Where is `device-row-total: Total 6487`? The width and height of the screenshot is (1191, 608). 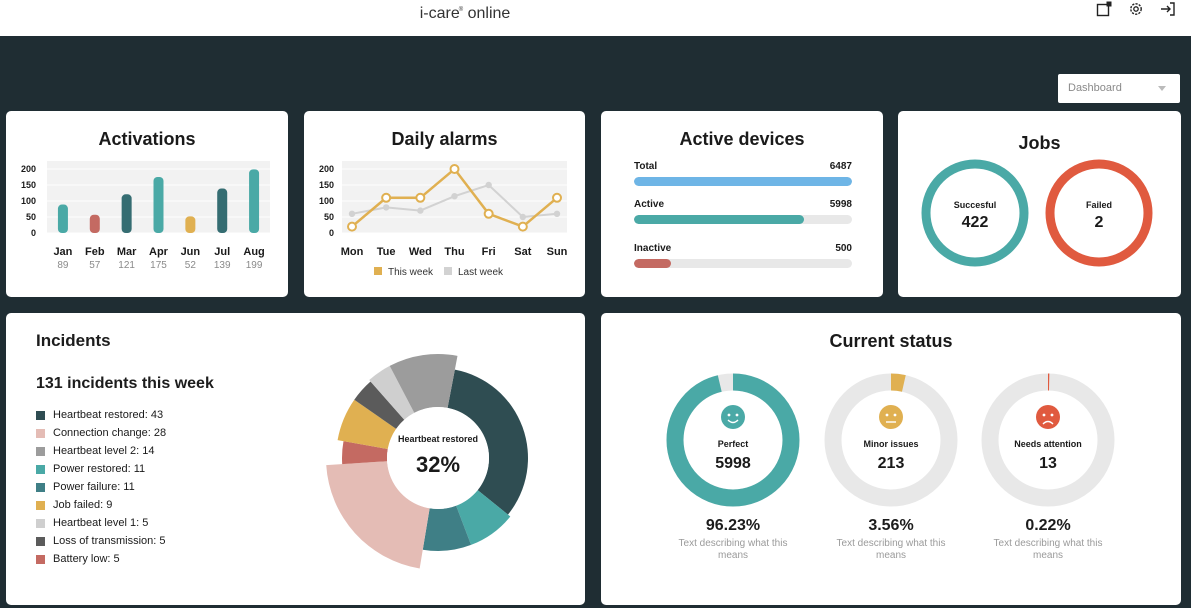
device-row-total: Total 6487 is located at coordinates (743, 173).